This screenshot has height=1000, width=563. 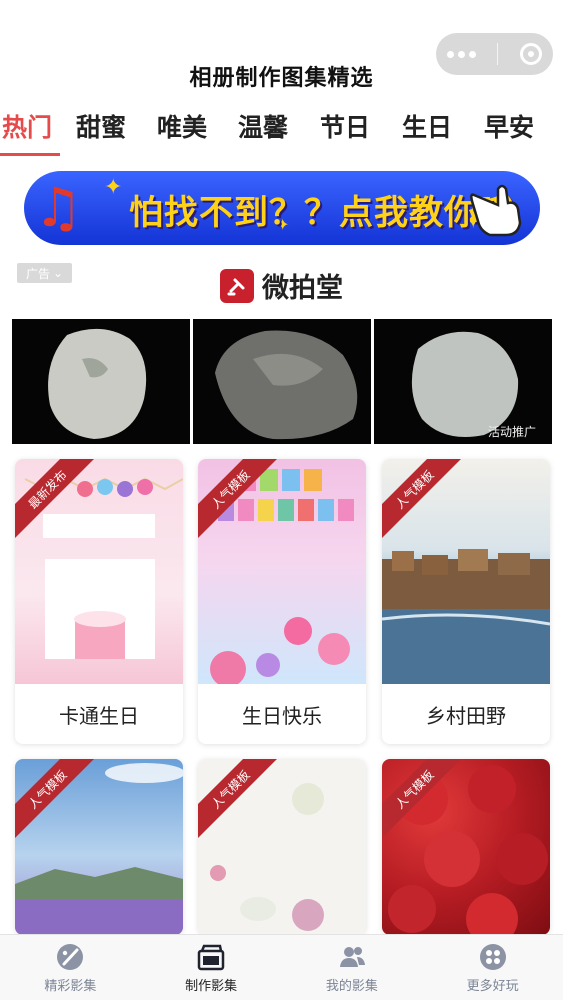 What do you see at coordinates (352, 956) in the screenshot?
I see `users-icon` at bounding box center [352, 956].